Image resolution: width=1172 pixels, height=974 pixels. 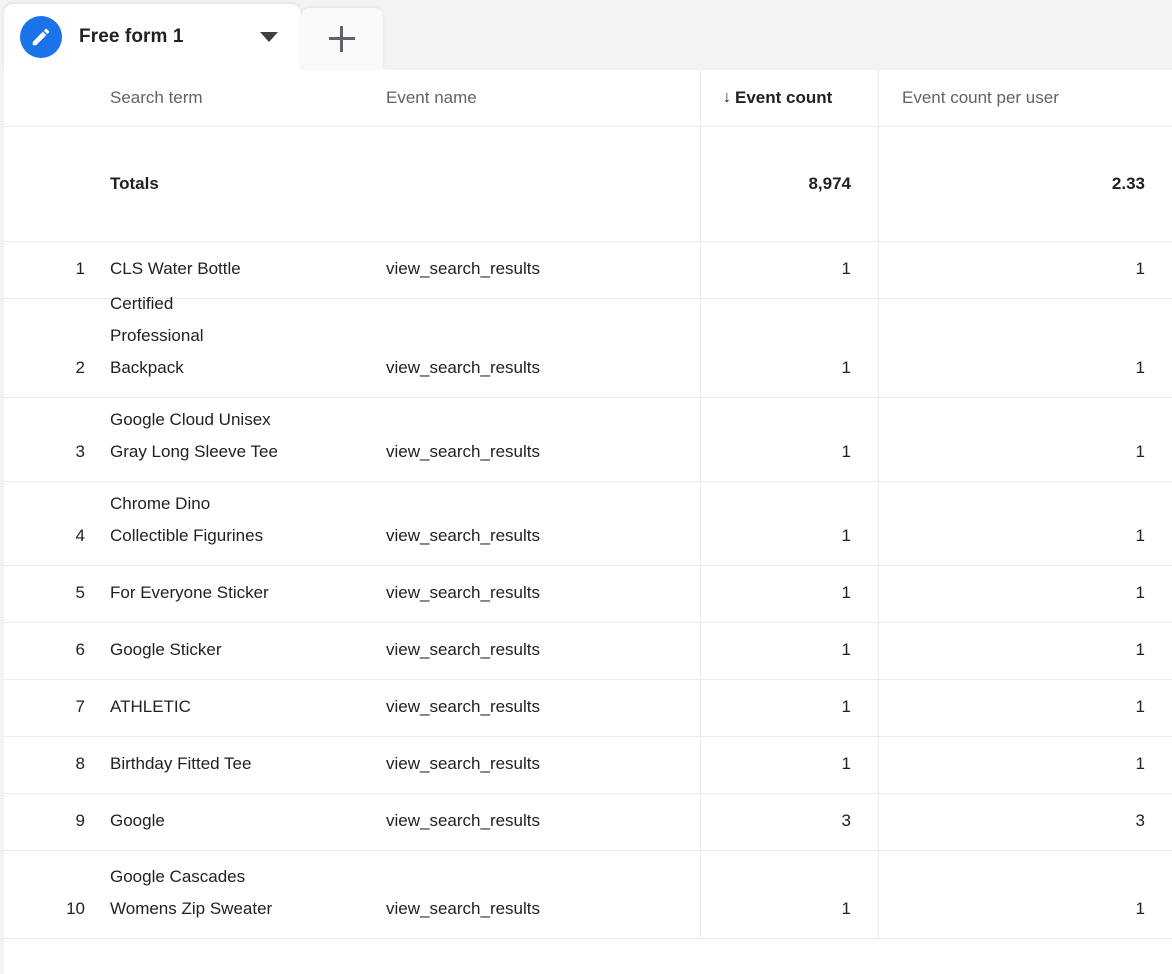 I want to click on row-index-cell: 2, so click(x=57, y=348).